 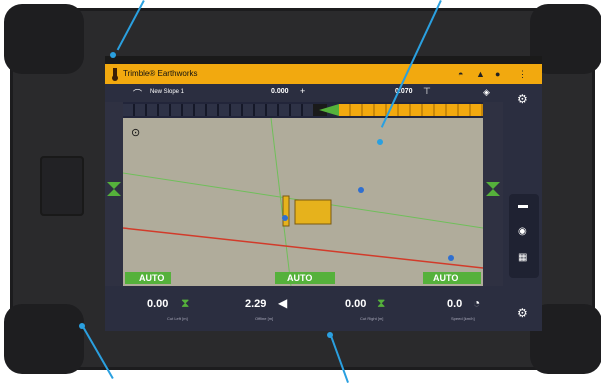 I want to click on lightbar-left-segments, so click(x=218, y=110).